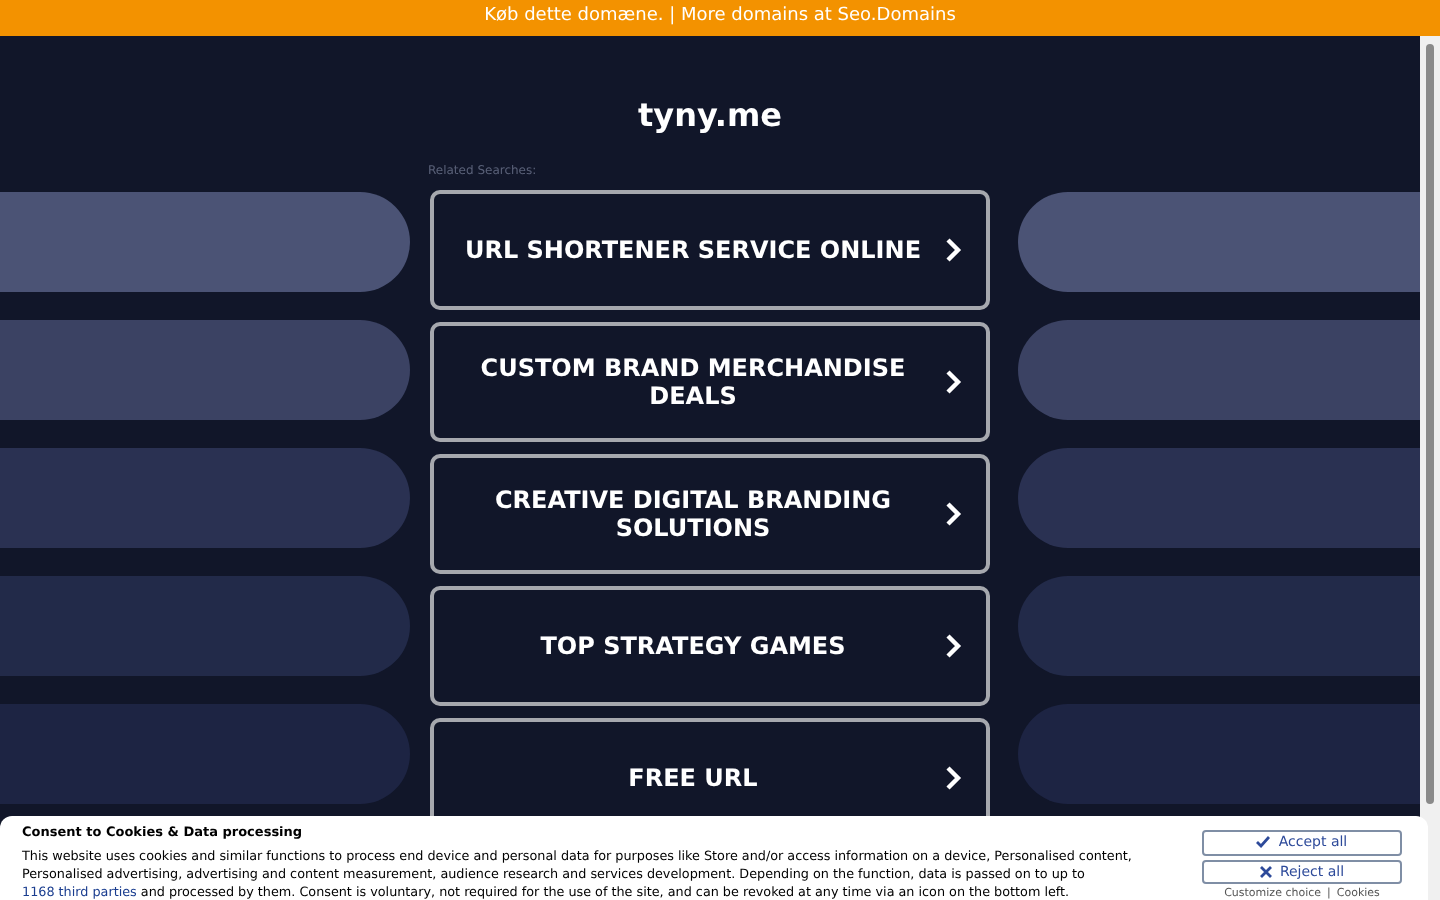 This screenshot has width=1440, height=900. Describe the element at coordinates (1430, 468) in the screenshot. I see `scrollbar` at that location.